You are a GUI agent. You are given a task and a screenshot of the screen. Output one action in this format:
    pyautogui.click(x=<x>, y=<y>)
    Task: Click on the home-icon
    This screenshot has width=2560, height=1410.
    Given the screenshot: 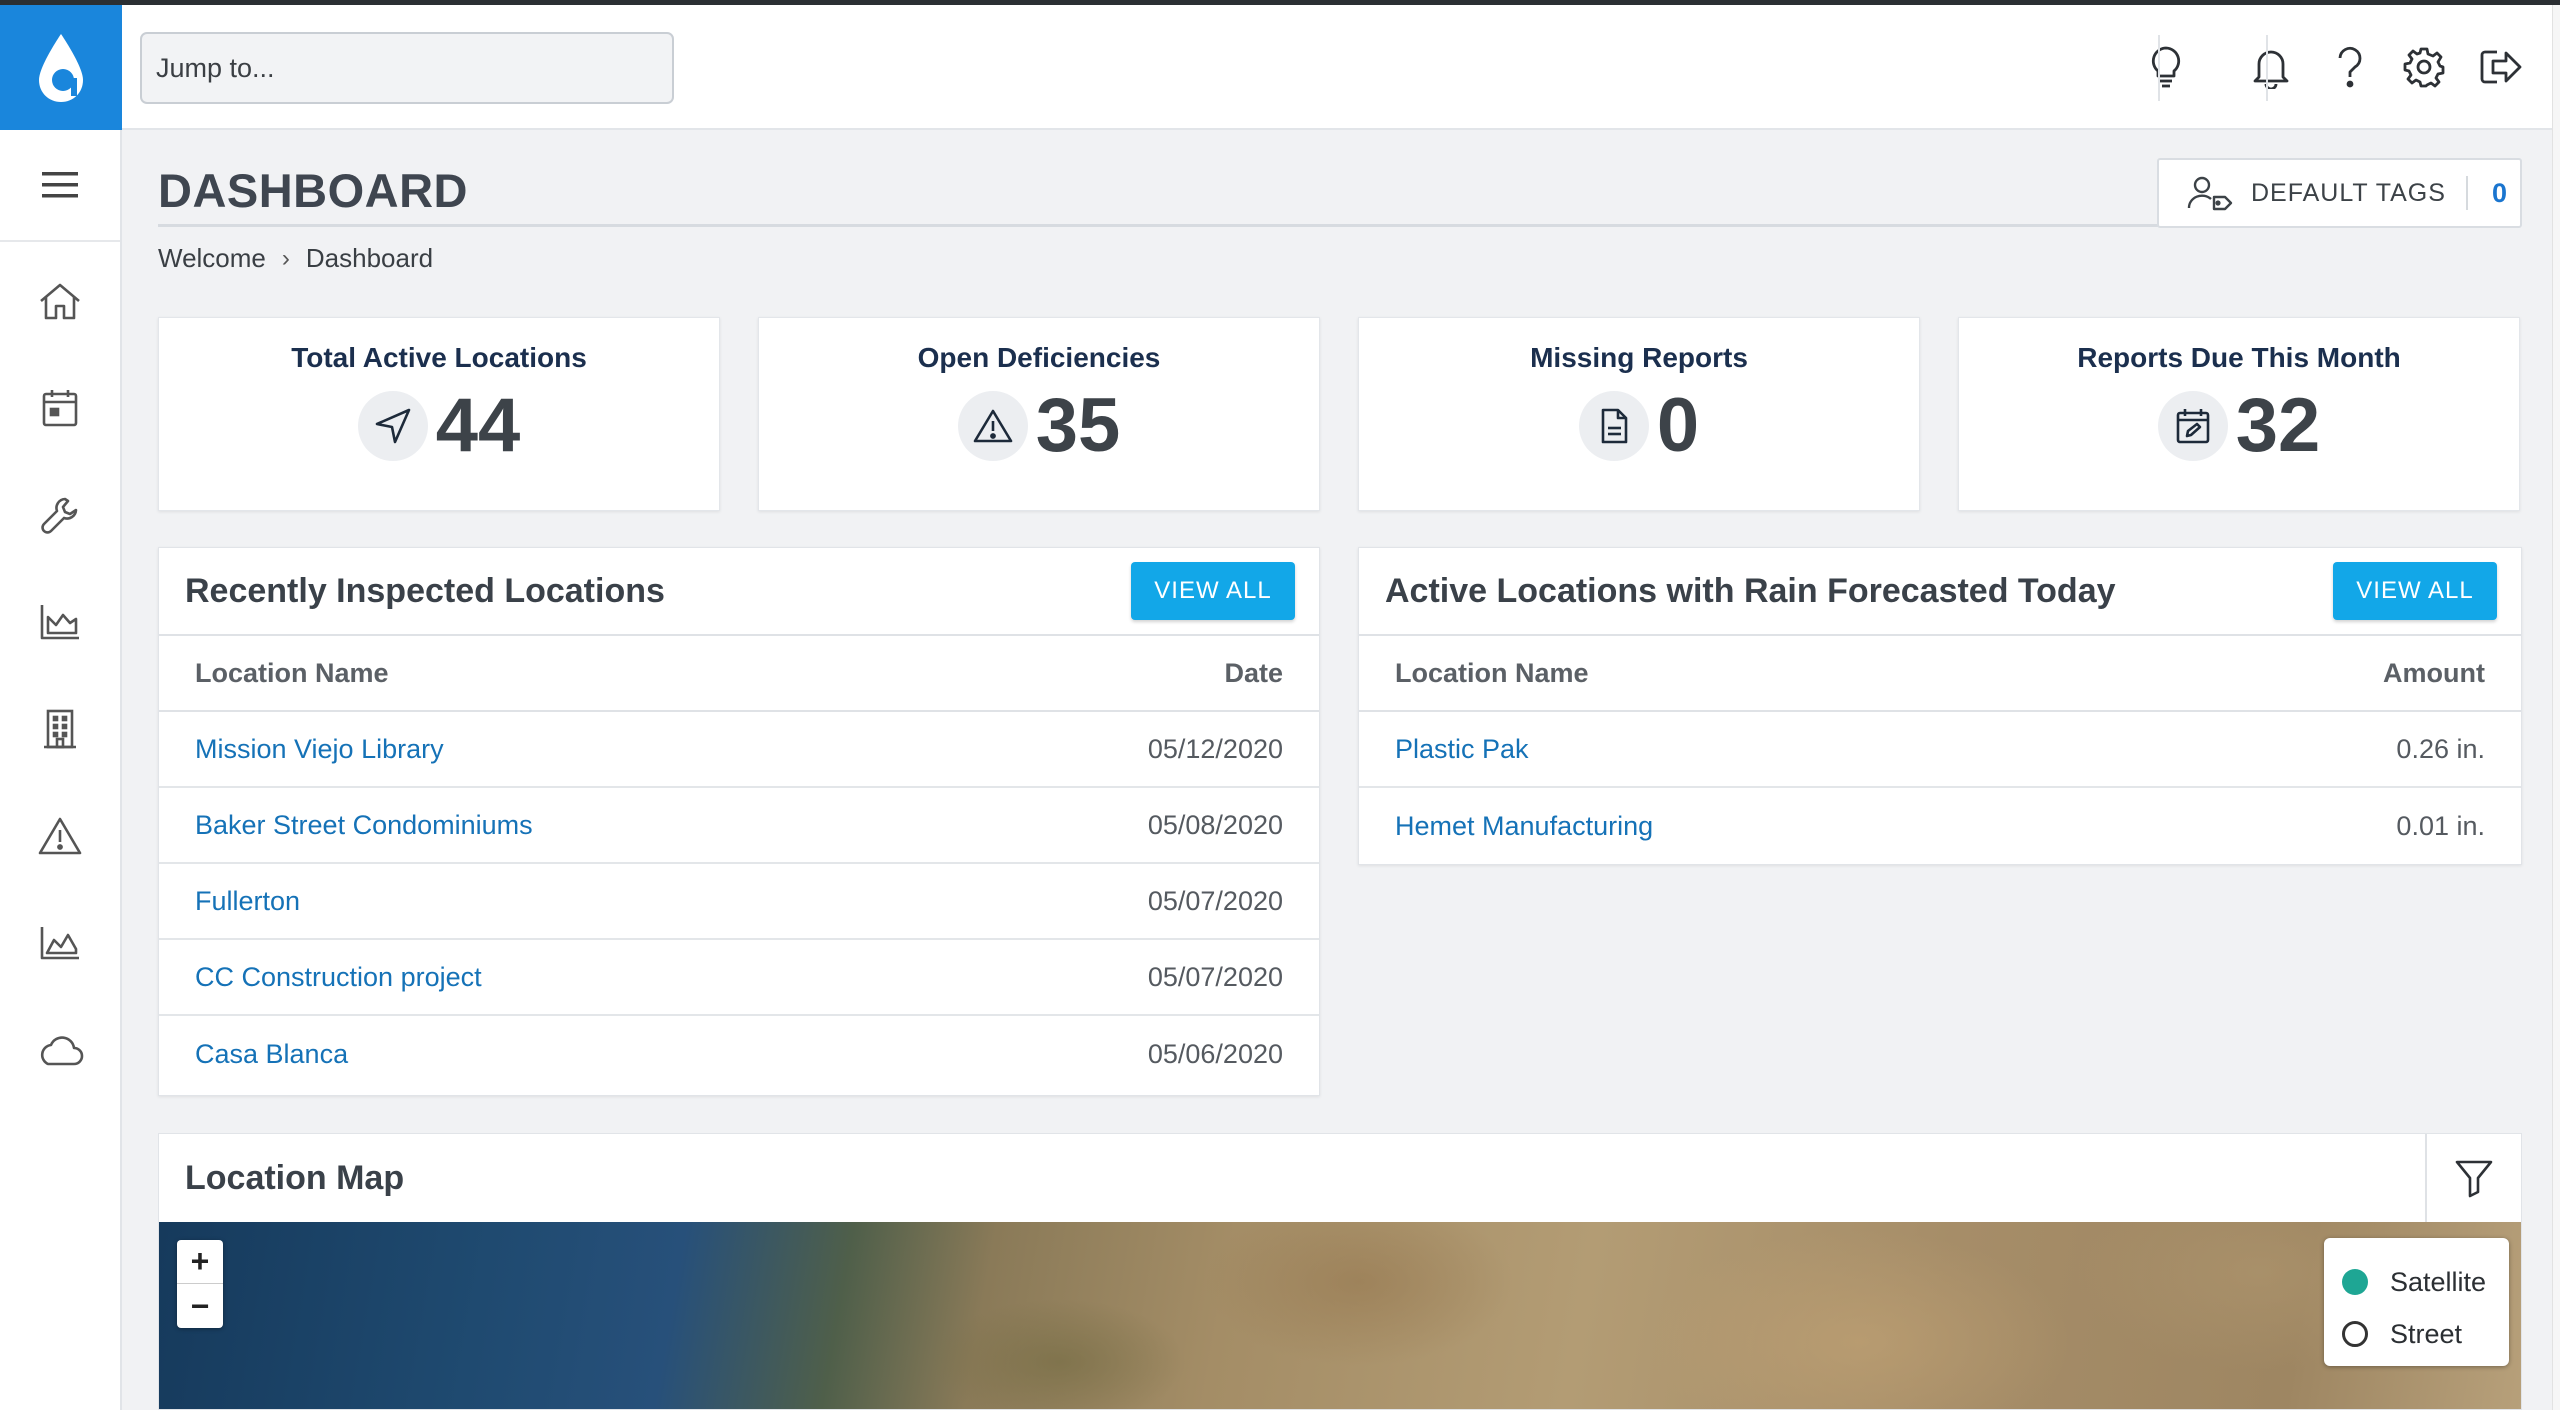 What is the action you would take?
    pyautogui.click(x=60, y=301)
    